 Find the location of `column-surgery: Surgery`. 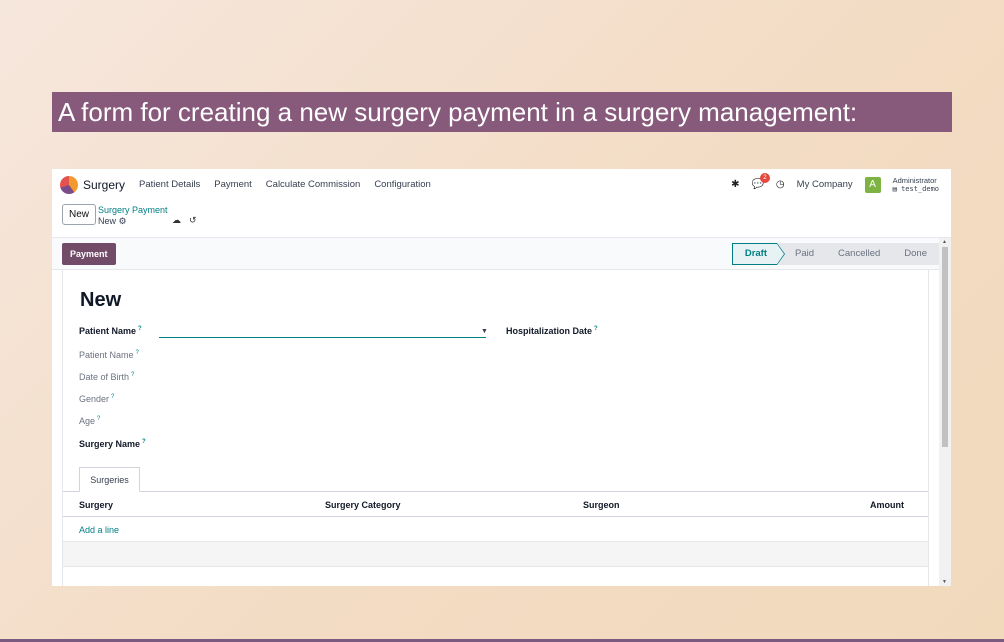

column-surgery: Surgery is located at coordinates (96, 505).